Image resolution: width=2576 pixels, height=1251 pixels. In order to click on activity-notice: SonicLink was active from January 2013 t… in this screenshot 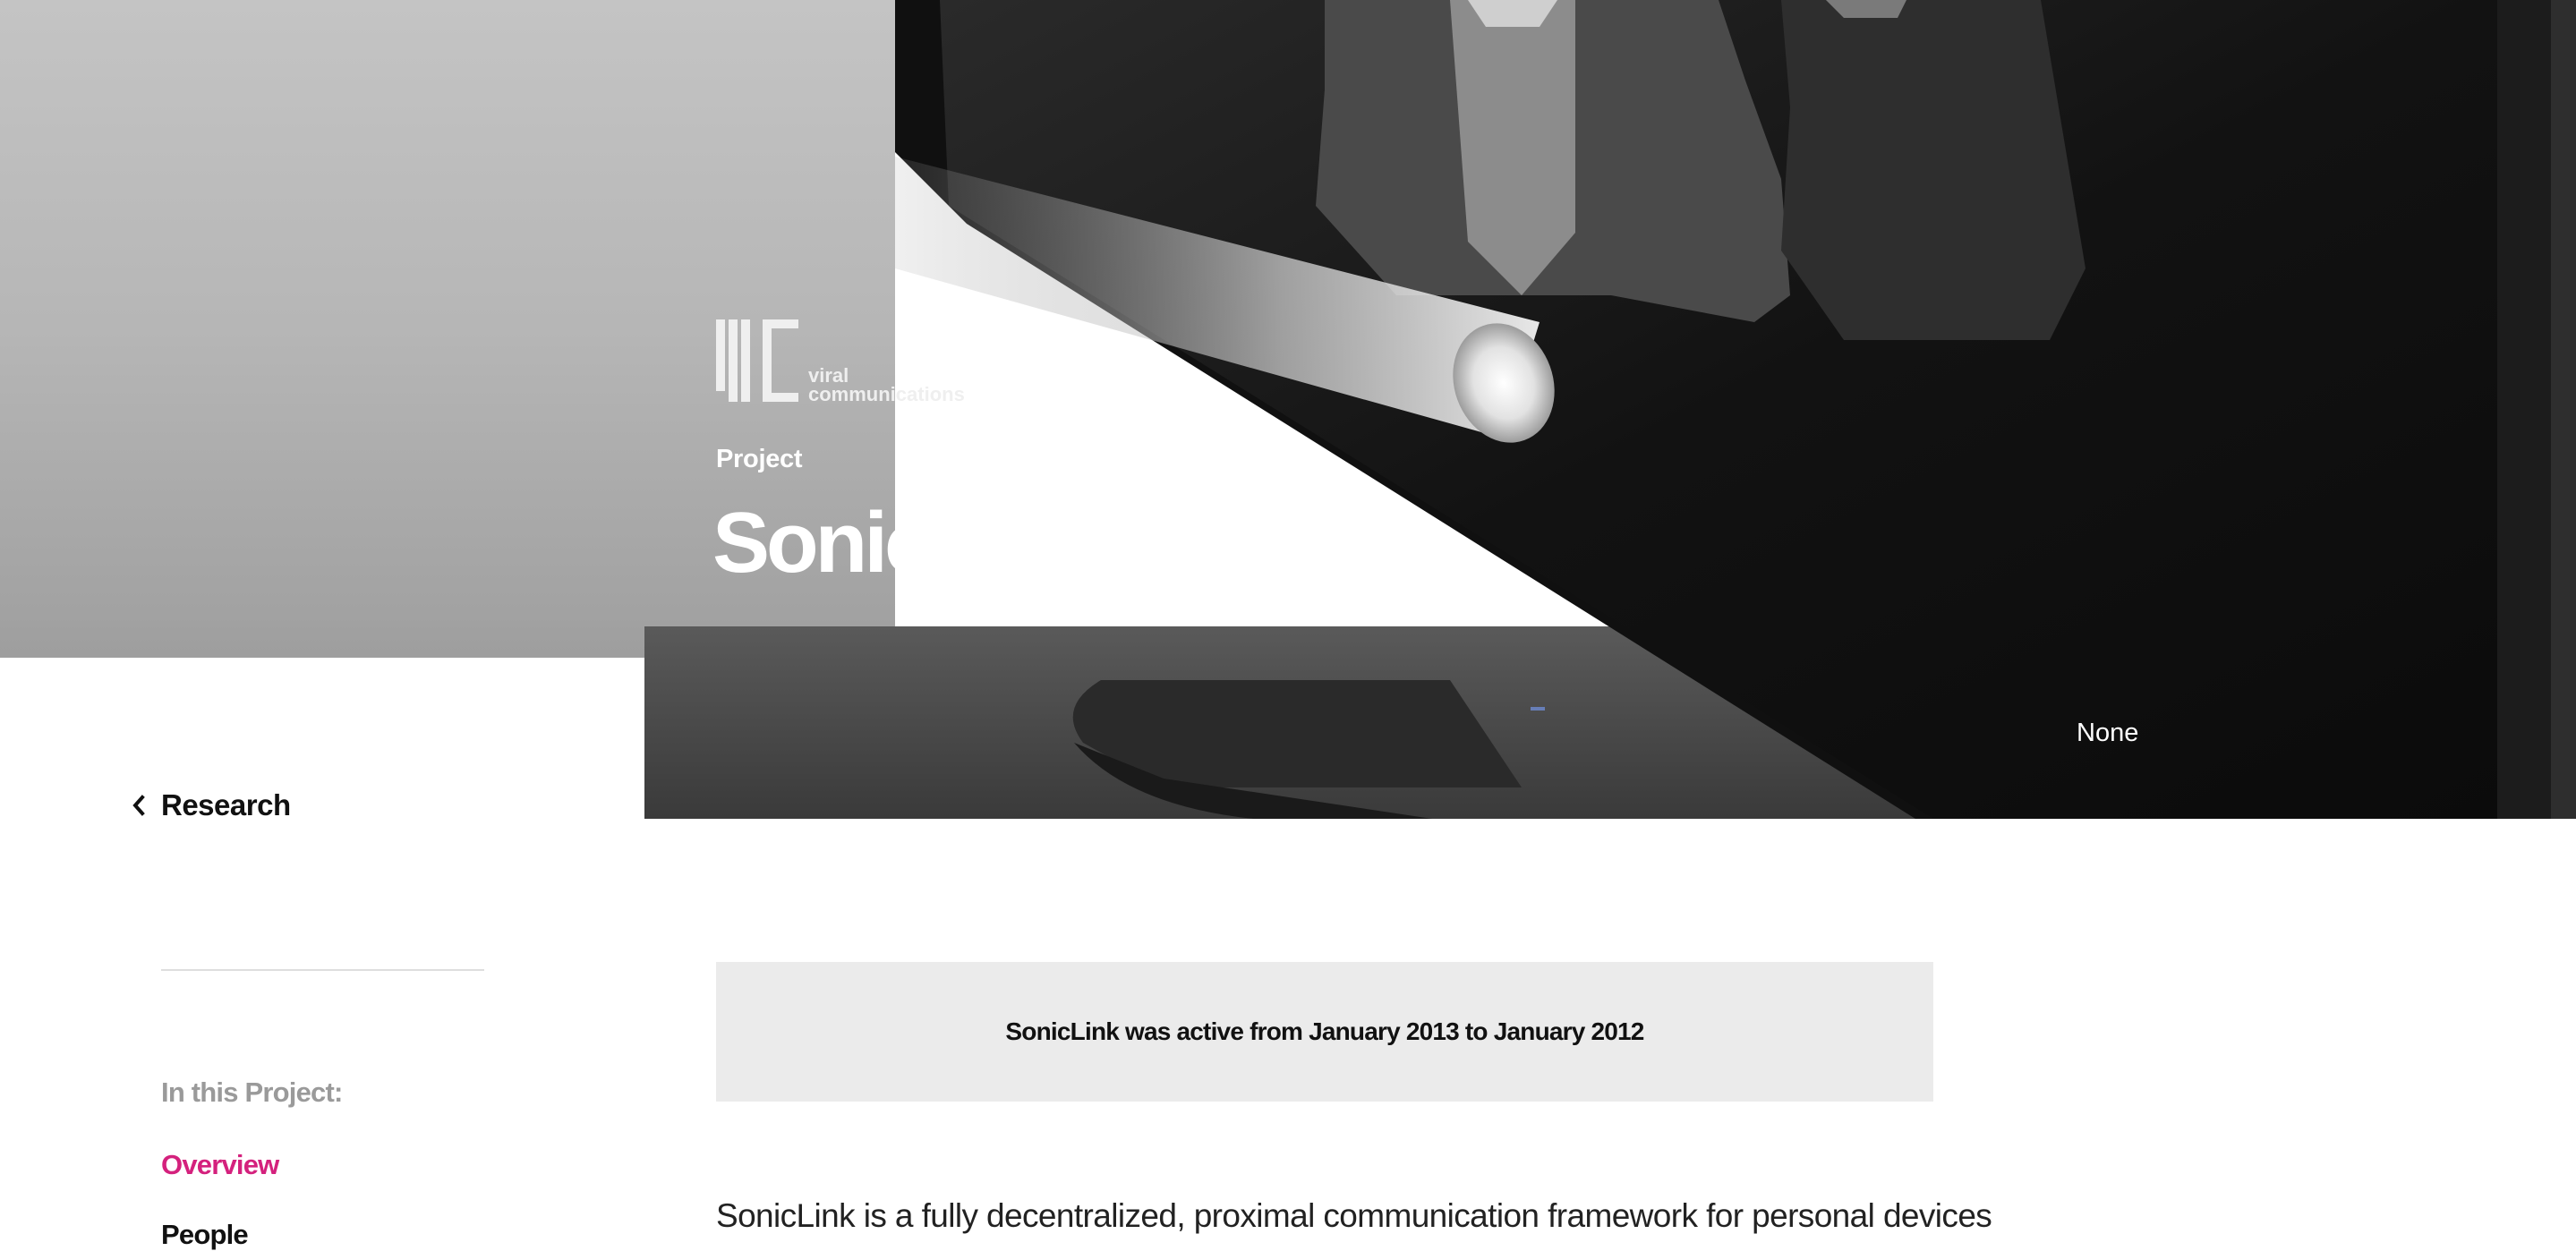, I will do `click(1324, 1032)`.